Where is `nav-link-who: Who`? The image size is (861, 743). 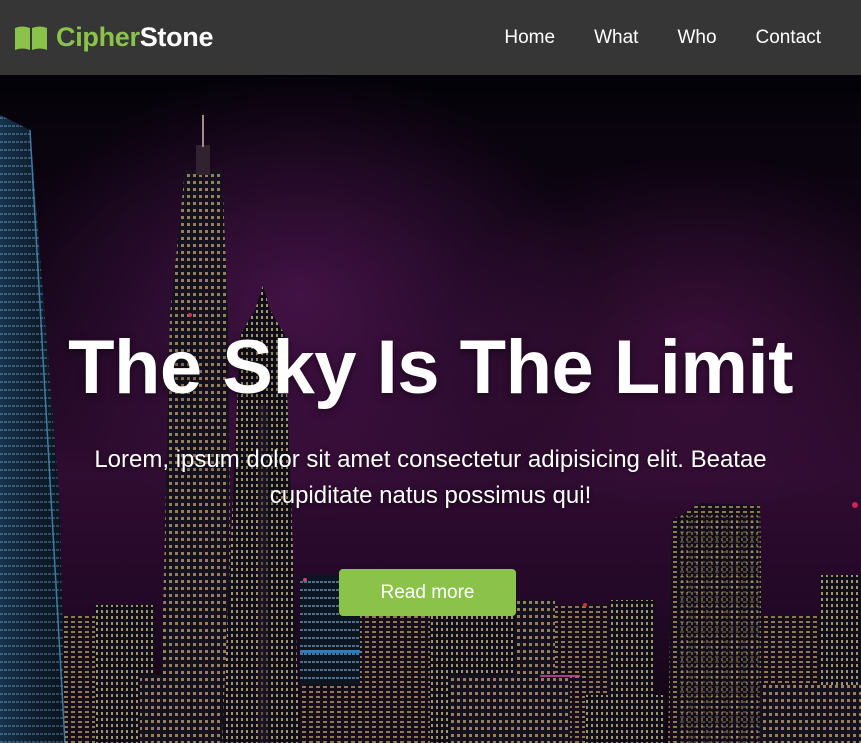
nav-link-who: Who is located at coordinates (696, 38).